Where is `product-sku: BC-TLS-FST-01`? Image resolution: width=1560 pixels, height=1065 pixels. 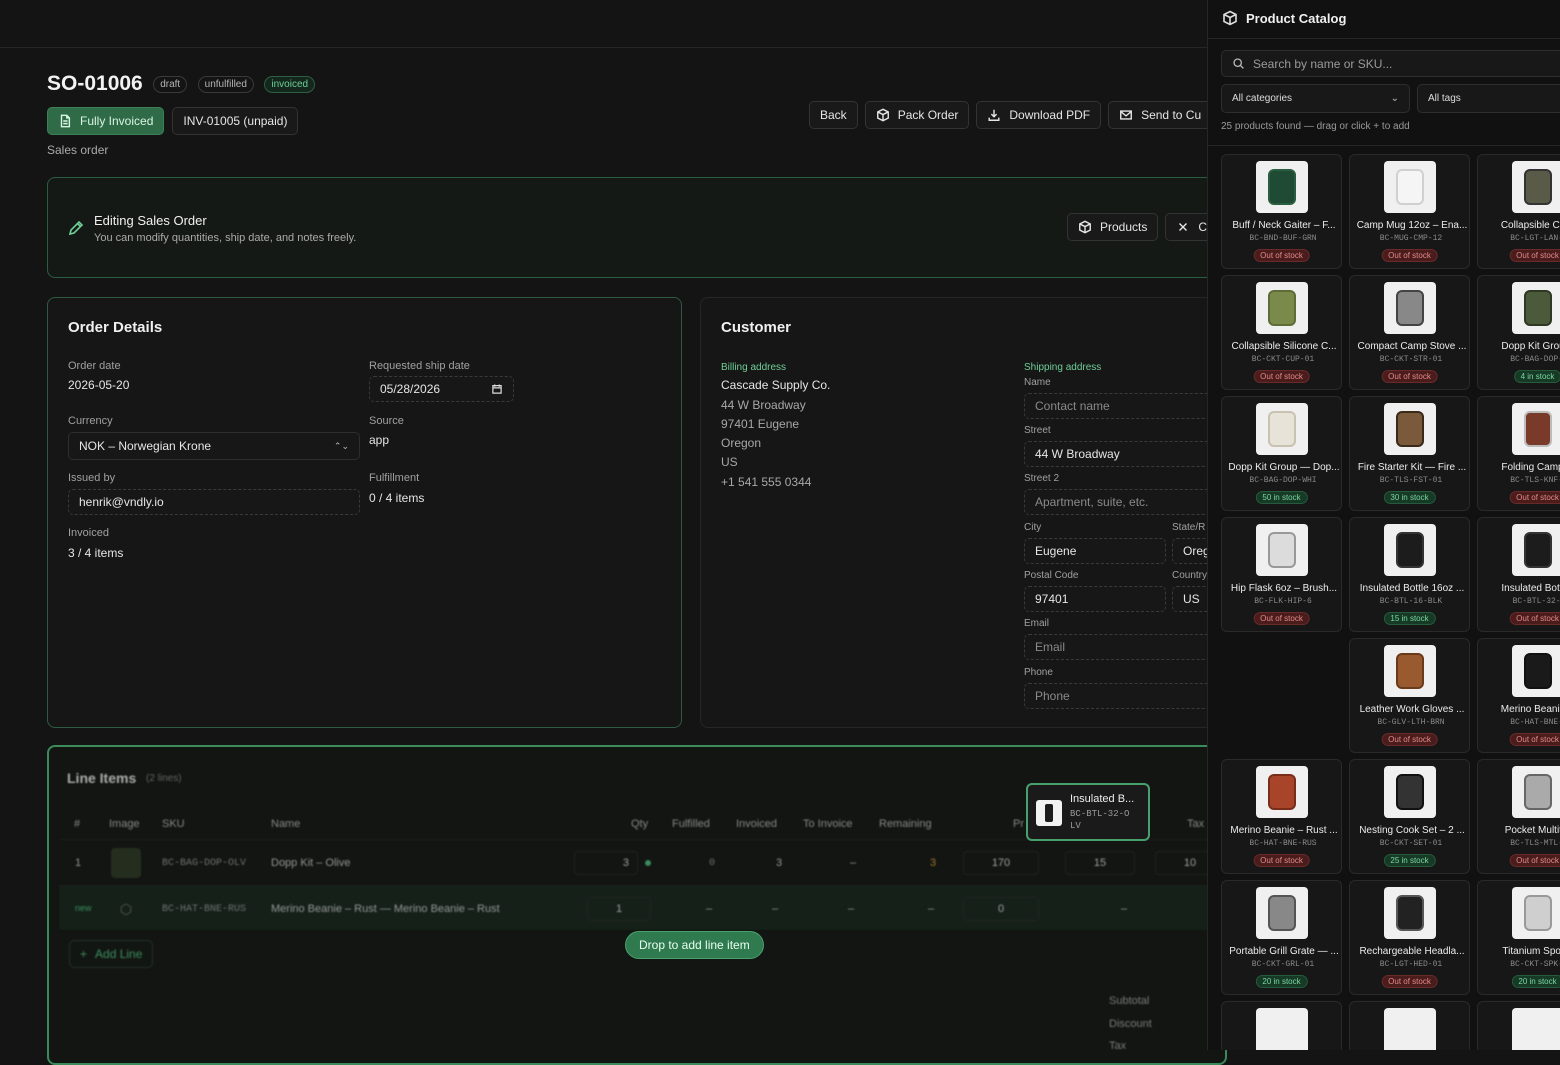
product-sku: BC-TLS-FST-01 is located at coordinates (1411, 480).